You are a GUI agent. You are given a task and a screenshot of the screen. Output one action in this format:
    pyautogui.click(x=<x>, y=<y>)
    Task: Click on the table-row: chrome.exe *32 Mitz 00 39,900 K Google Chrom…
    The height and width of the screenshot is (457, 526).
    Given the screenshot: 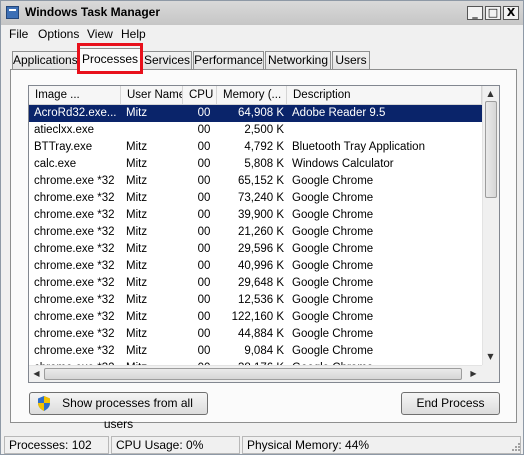 What is the action you would take?
    pyautogui.click(x=255, y=215)
    